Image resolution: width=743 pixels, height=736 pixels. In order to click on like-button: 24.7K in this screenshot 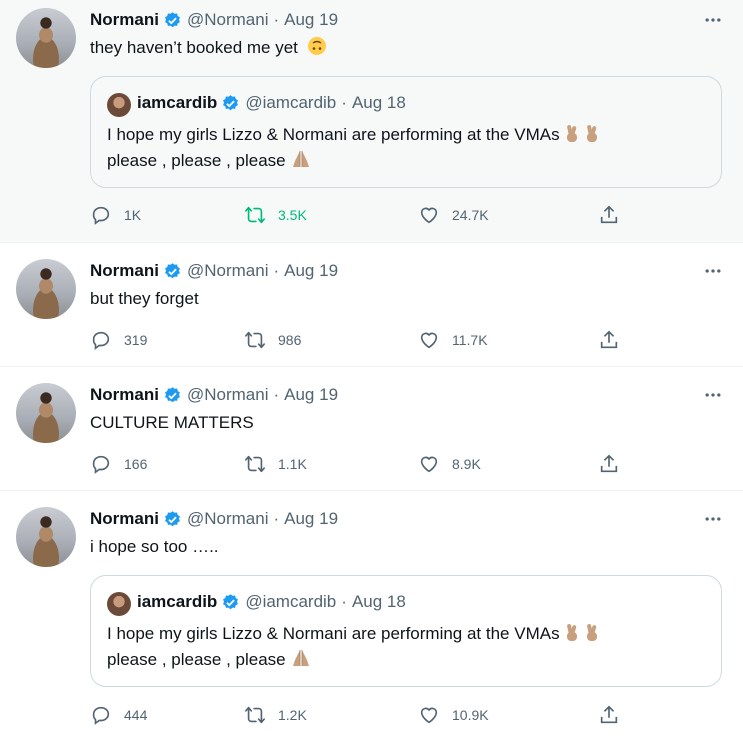, I will do `click(453, 215)`.